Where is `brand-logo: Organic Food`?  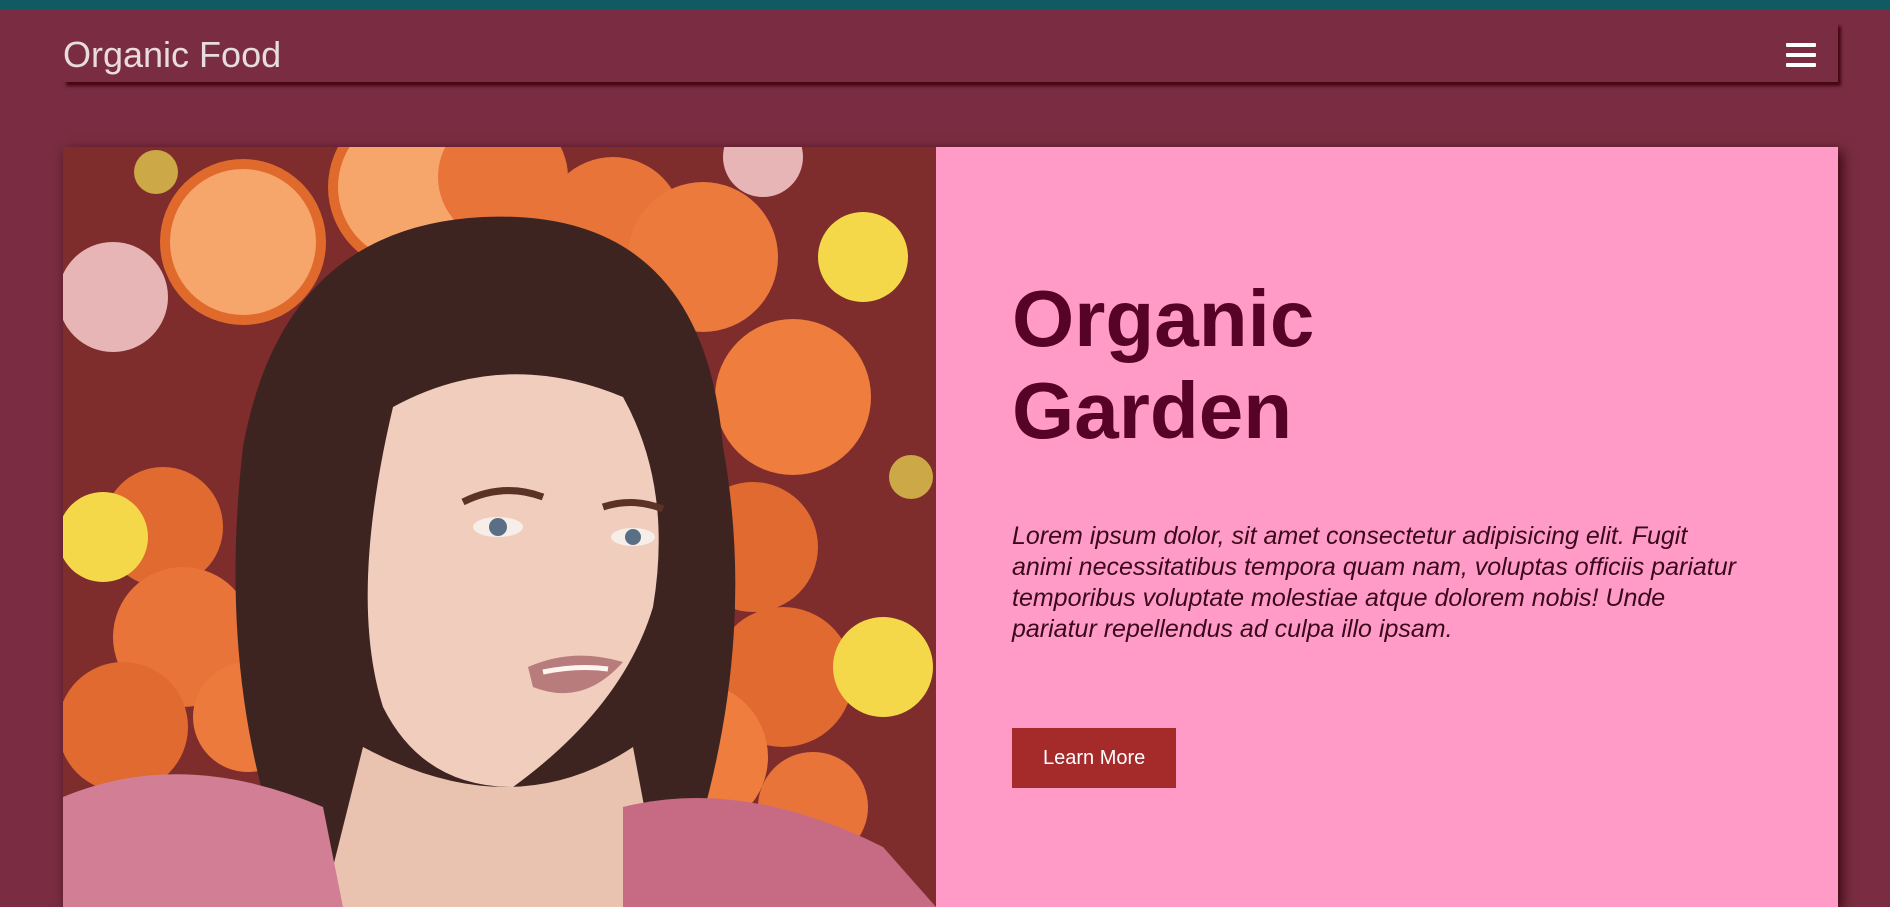
brand-logo: Organic Food is located at coordinates (172, 52).